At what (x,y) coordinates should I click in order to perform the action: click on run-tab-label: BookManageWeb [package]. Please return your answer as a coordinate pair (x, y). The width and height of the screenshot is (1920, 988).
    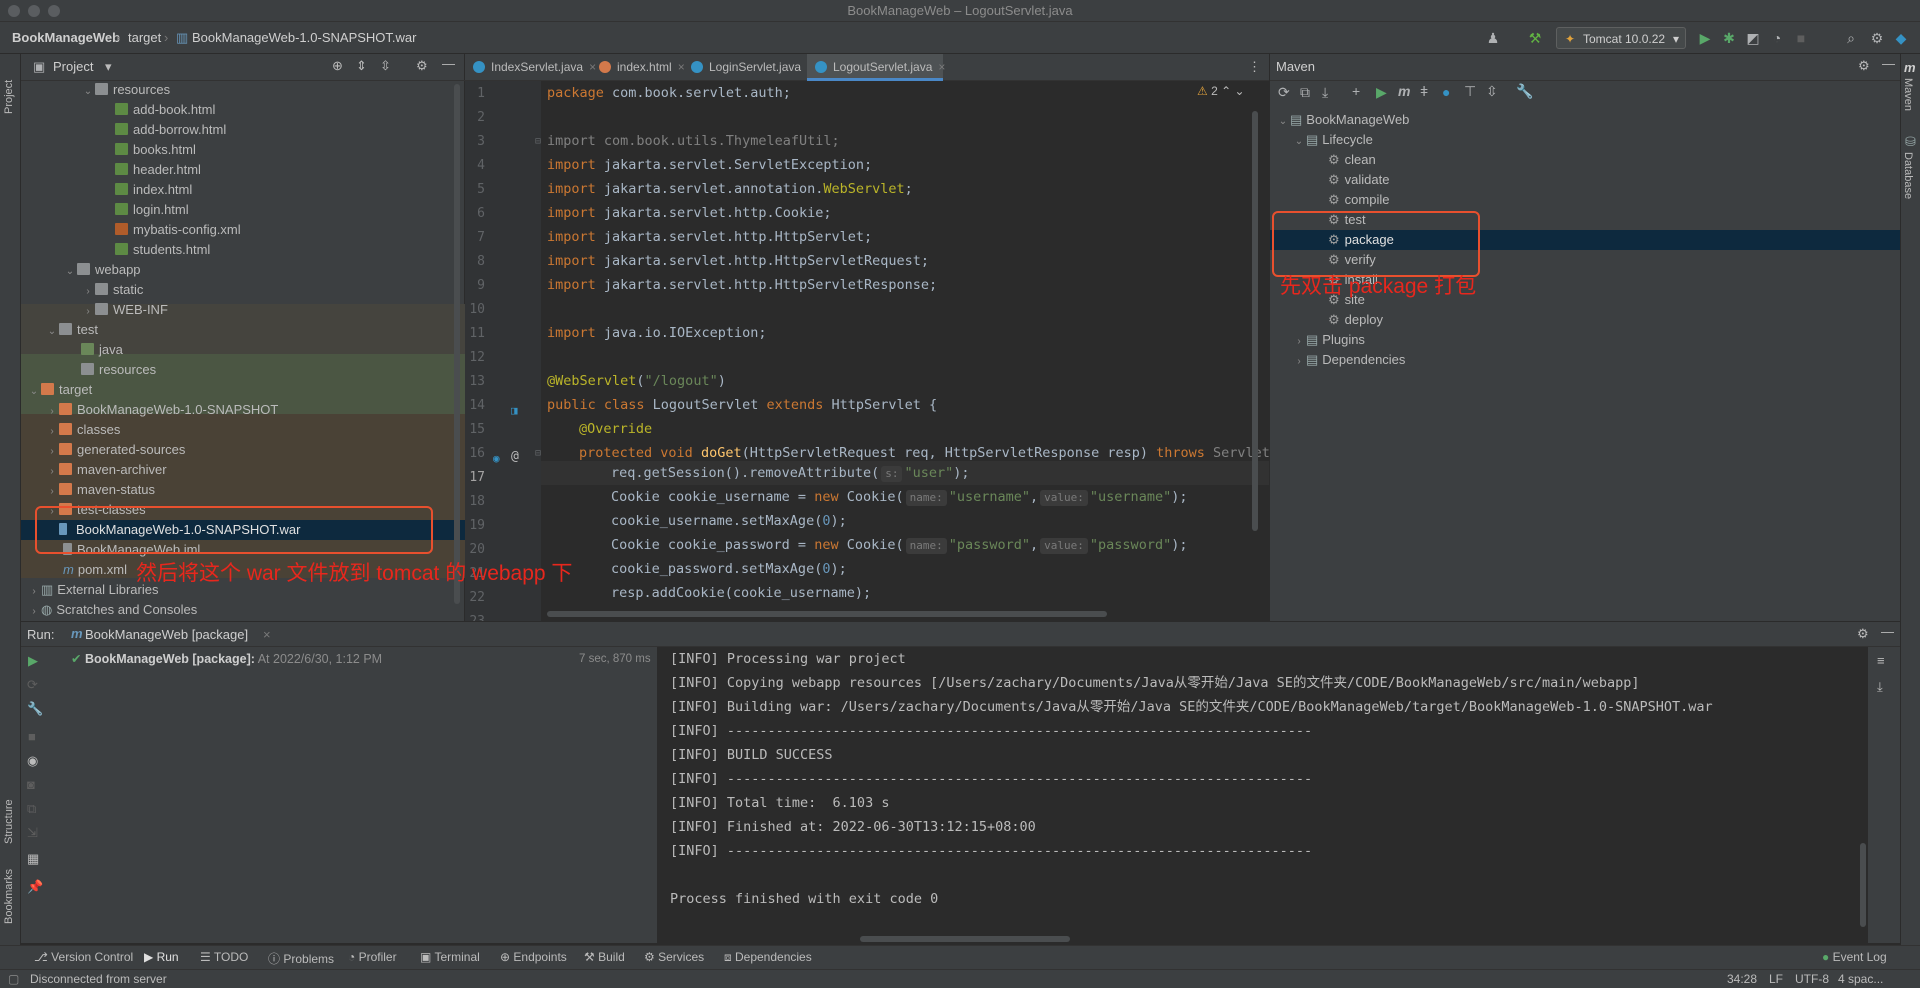
    Looking at the image, I should click on (166, 634).